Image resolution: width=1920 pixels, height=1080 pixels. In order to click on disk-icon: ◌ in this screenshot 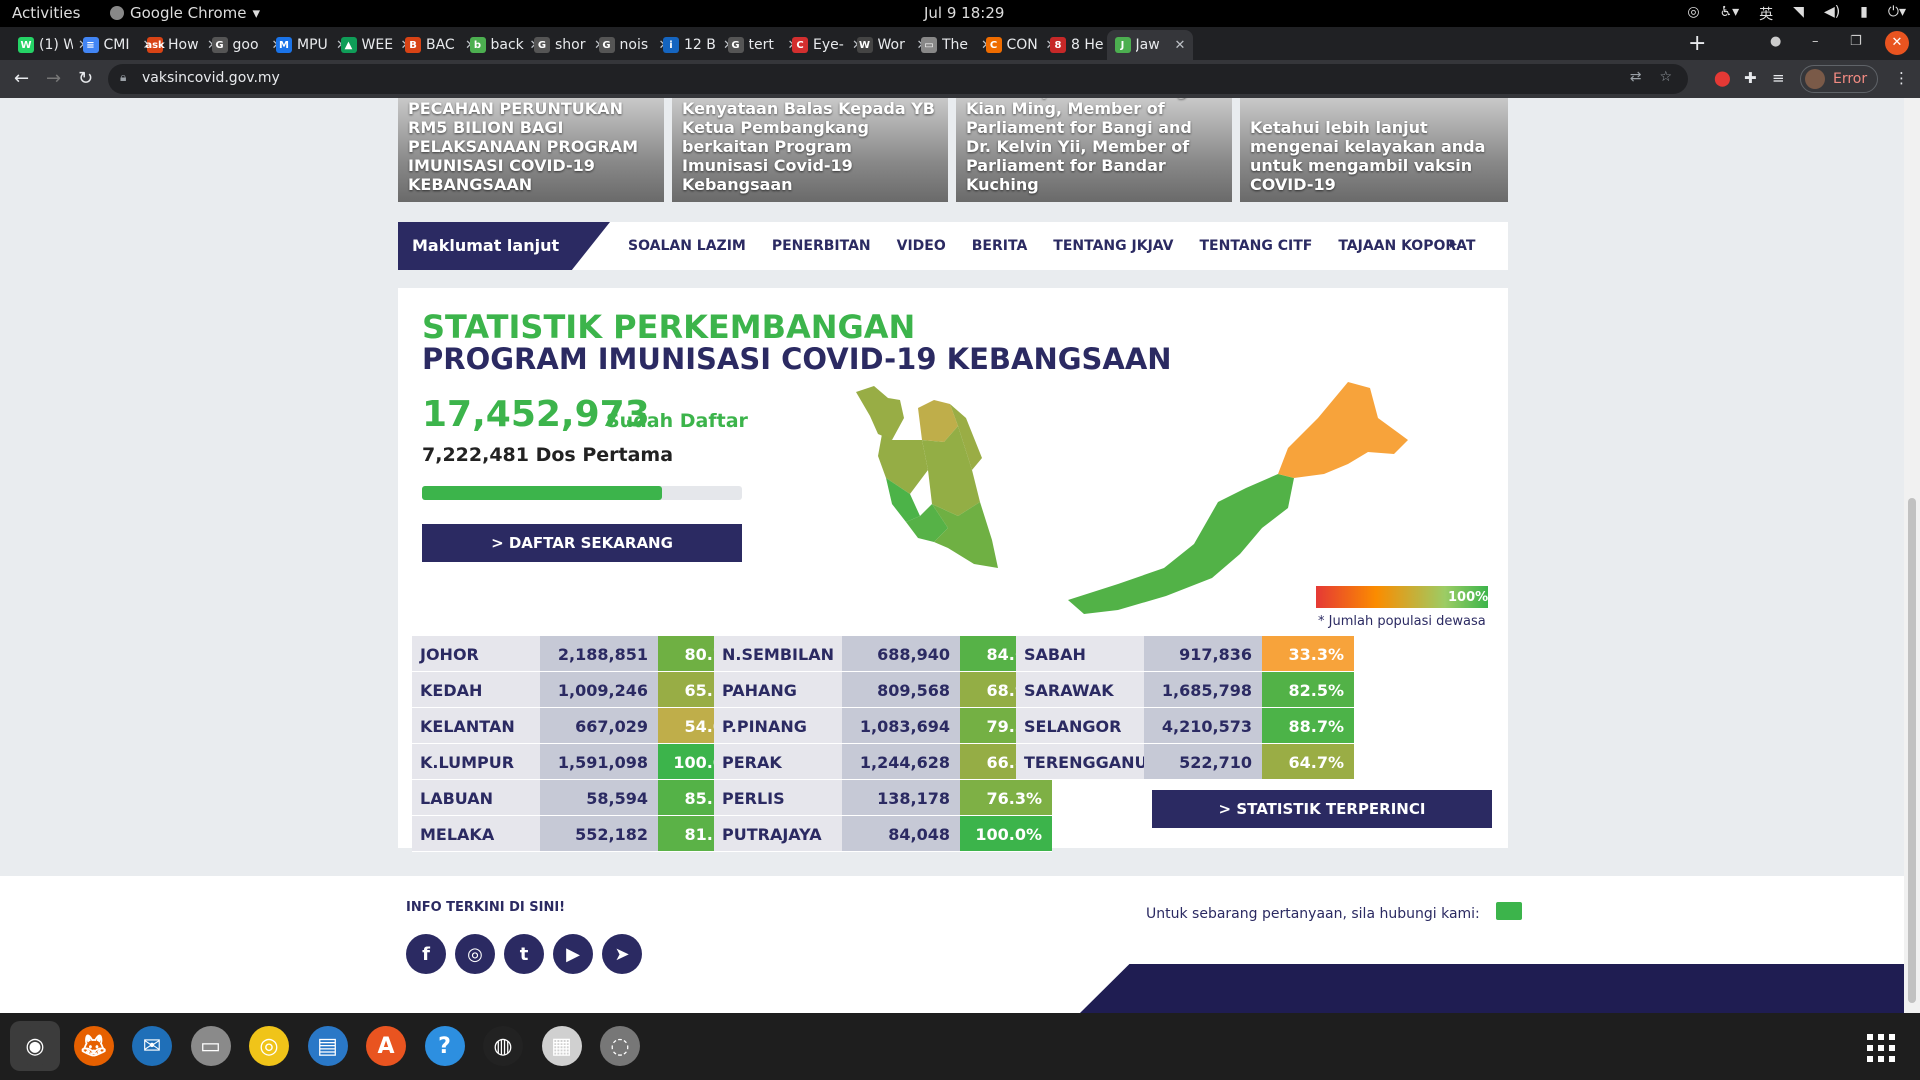, I will do `click(620, 1046)`.